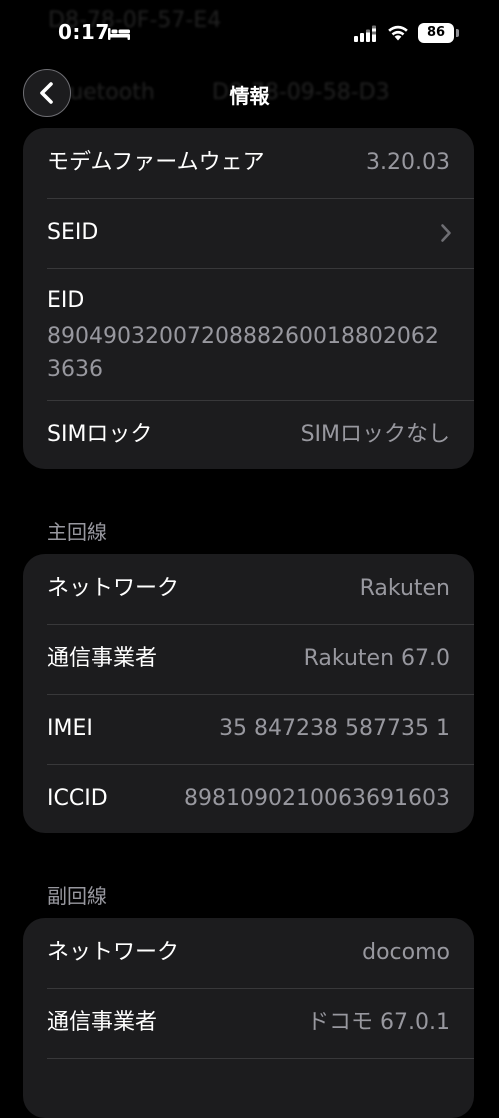 This screenshot has width=499, height=1118. What do you see at coordinates (378, 1022) in the screenshot?
I see `secondary-carrier-value: ドコモ 67.0.1` at bounding box center [378, 1022].